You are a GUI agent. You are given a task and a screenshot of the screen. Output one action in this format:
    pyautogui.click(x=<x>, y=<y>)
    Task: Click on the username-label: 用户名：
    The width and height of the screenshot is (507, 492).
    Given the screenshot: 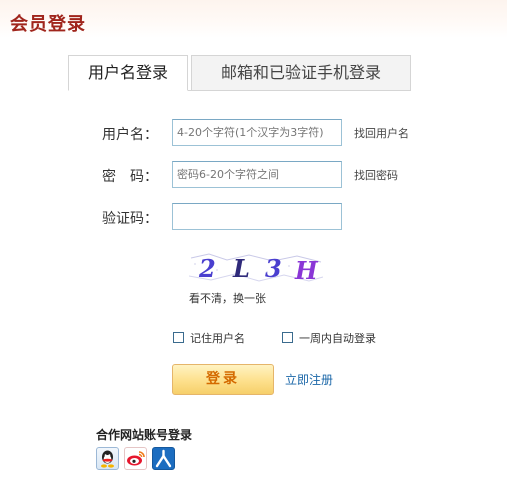 What is the action you would take?
    pyautogui.click(x=130, y=135)
    